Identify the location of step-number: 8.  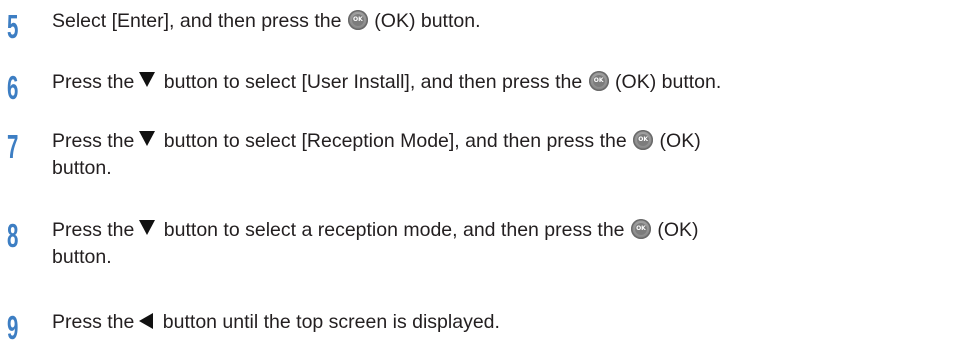
(13, 235).